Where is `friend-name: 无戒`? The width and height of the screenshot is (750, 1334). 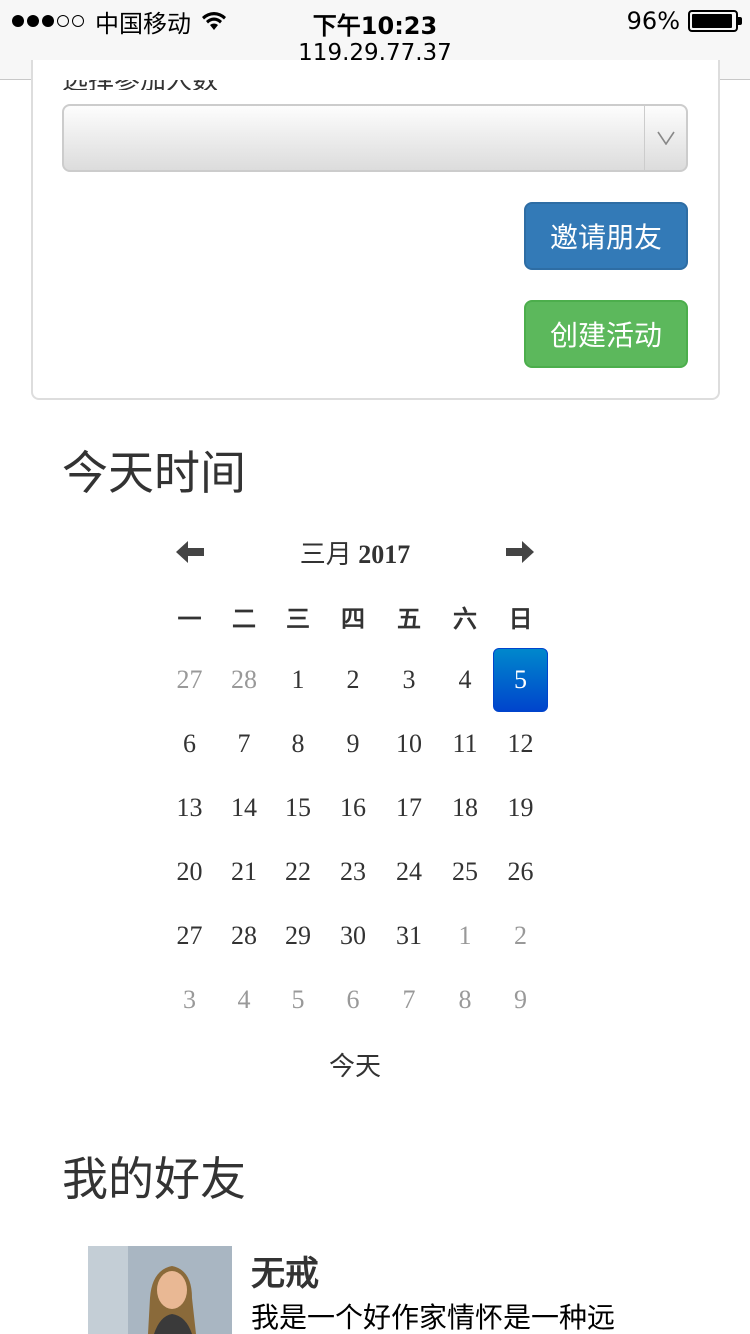
friend-name: 无戒 is located at coordinates (285, 1274).